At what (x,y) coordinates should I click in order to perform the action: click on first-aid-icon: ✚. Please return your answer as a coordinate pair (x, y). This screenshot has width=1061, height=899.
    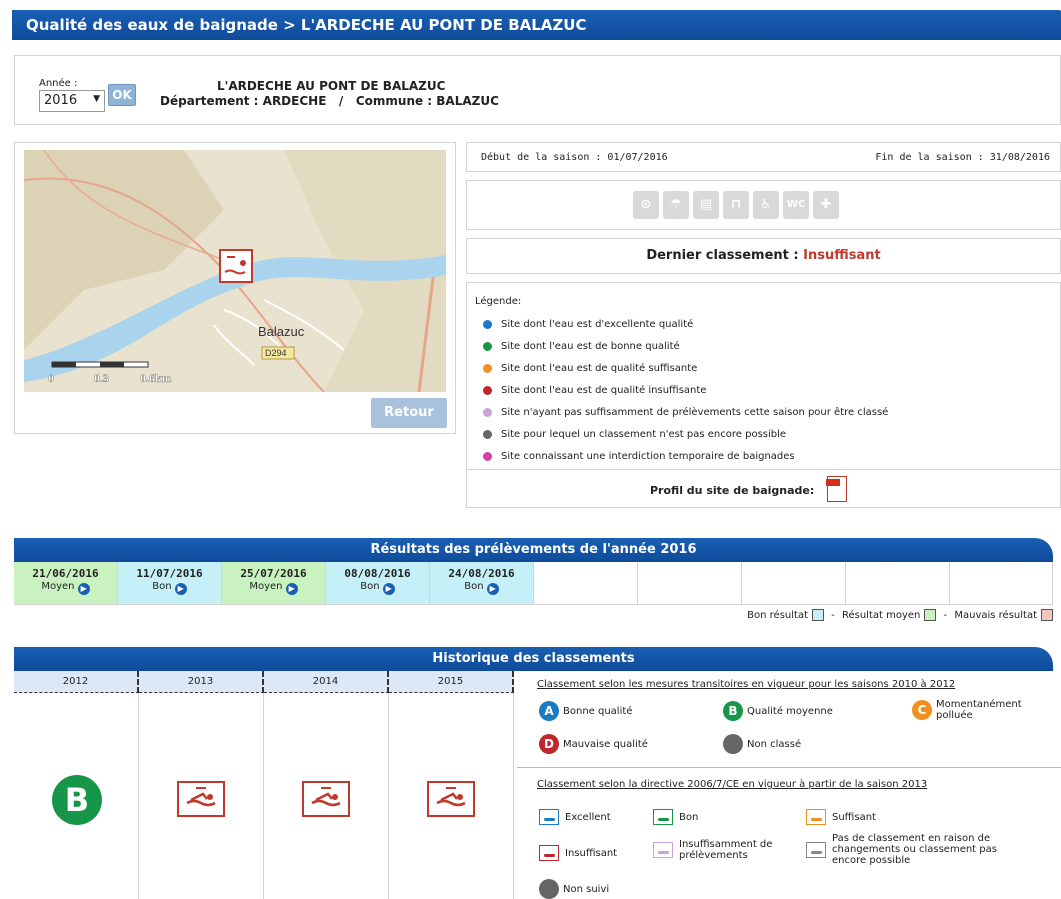
    Looking at the image, I should click on (826, 205).